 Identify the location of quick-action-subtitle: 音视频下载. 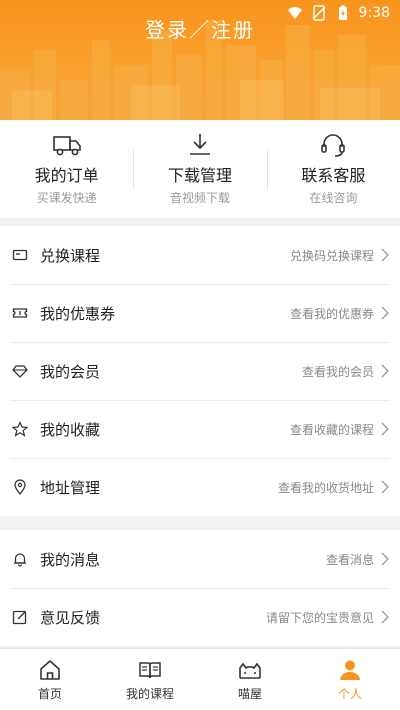
(199, 198).